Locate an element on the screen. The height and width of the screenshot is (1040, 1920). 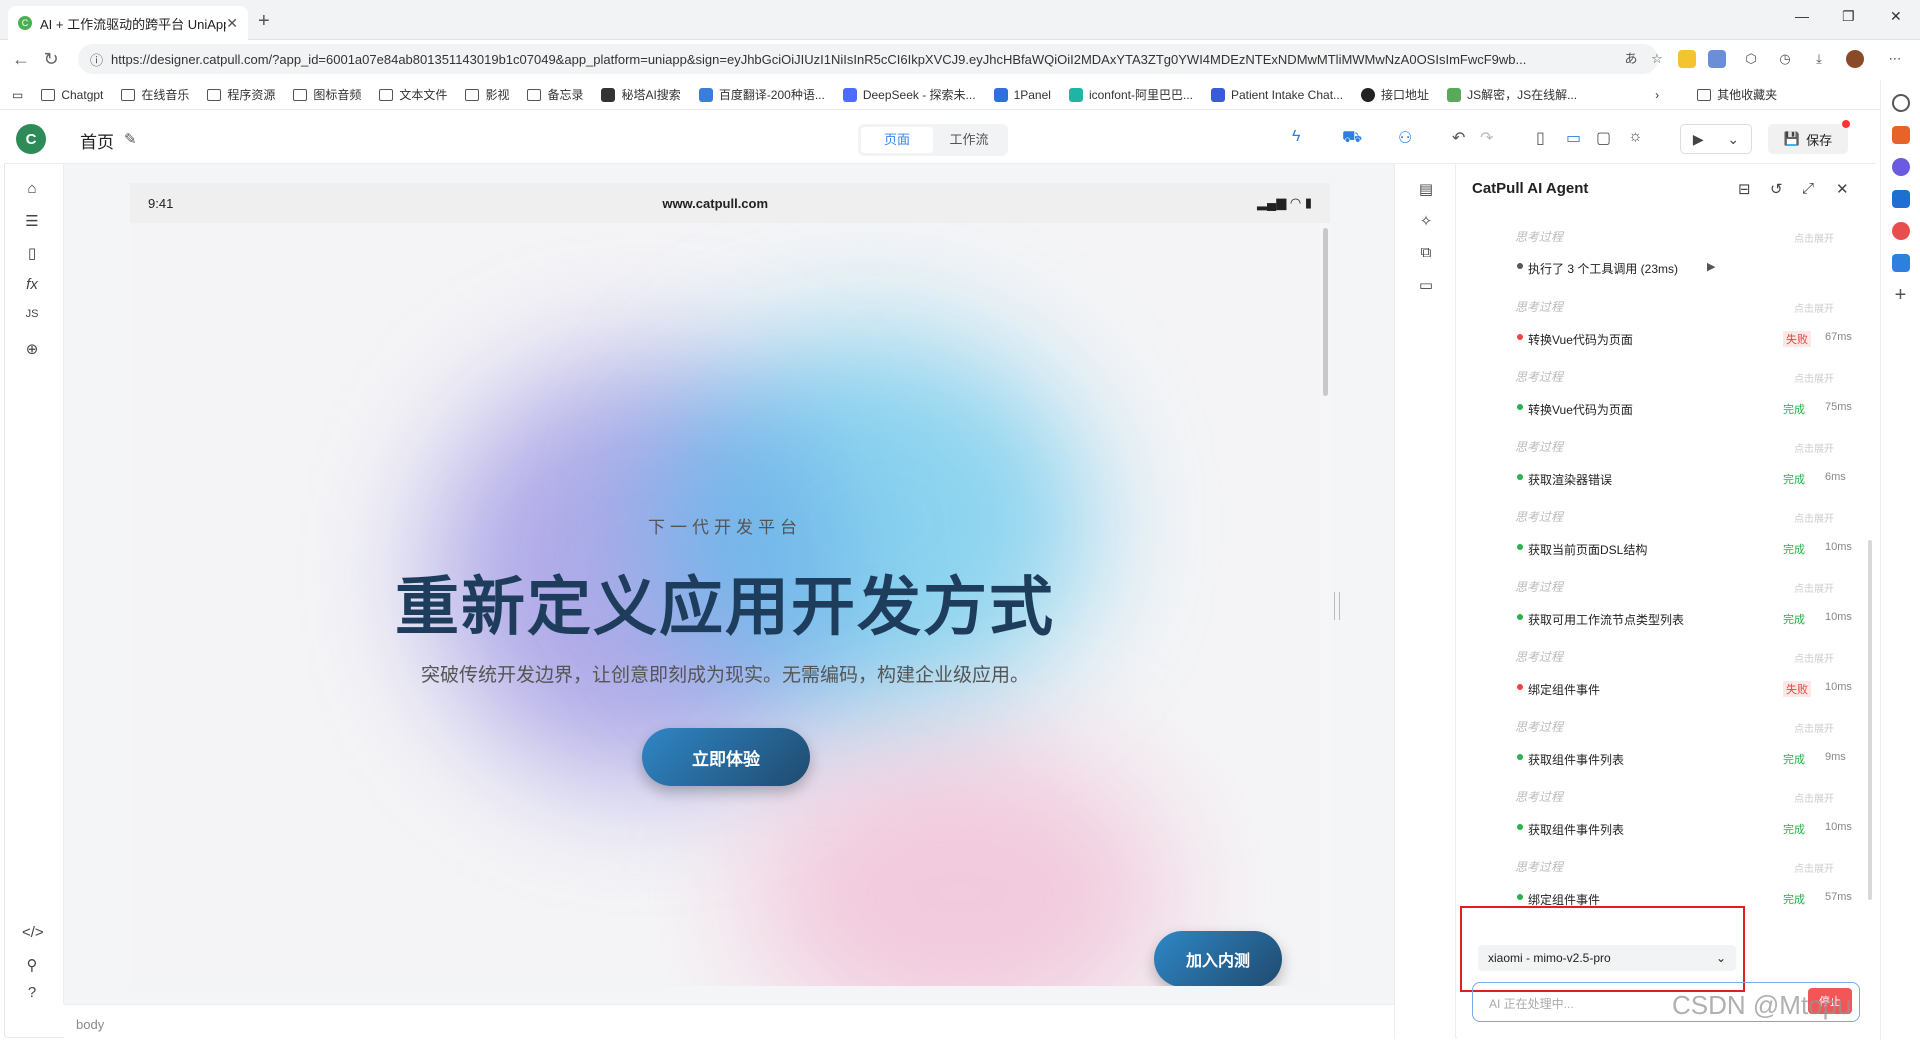
javascript-icon: JS is located at coordinates (32, 314).